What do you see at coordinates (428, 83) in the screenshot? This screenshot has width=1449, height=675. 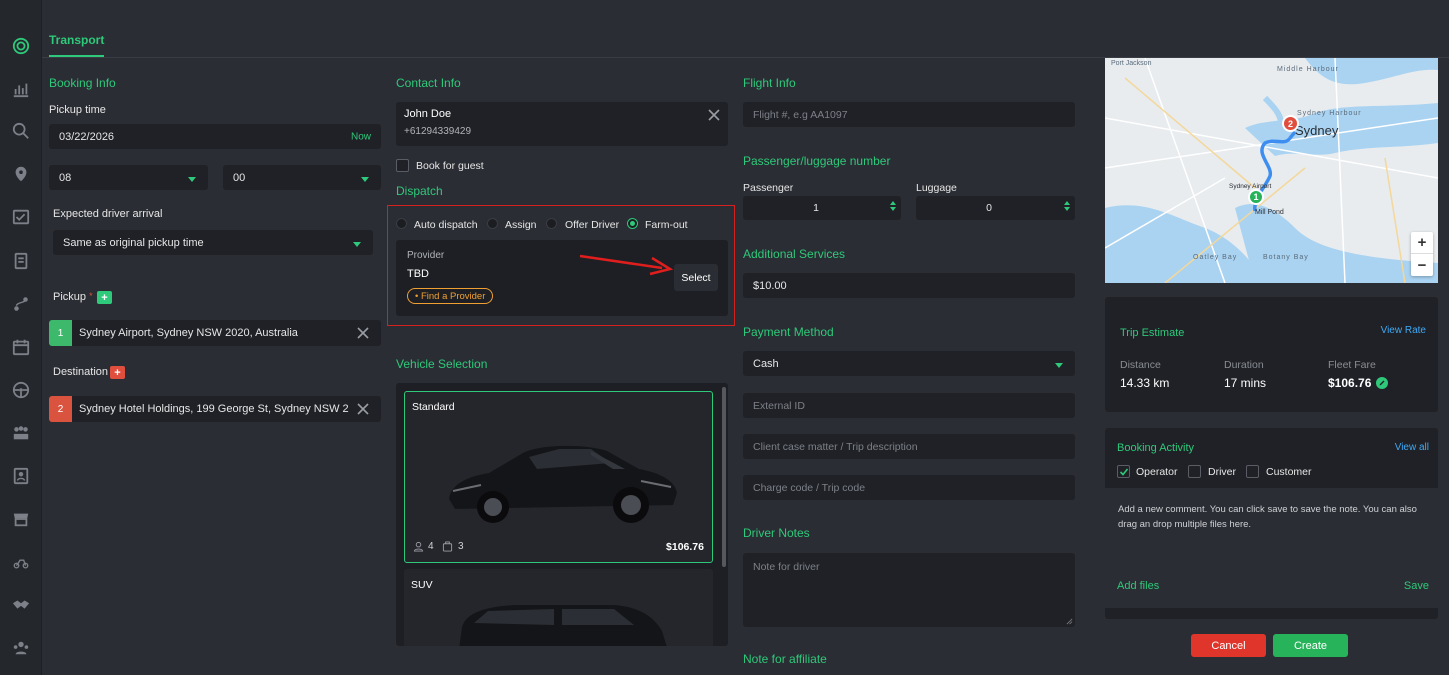 I see `contact-info-title: Contact Info` at bounding box center [428, 83].